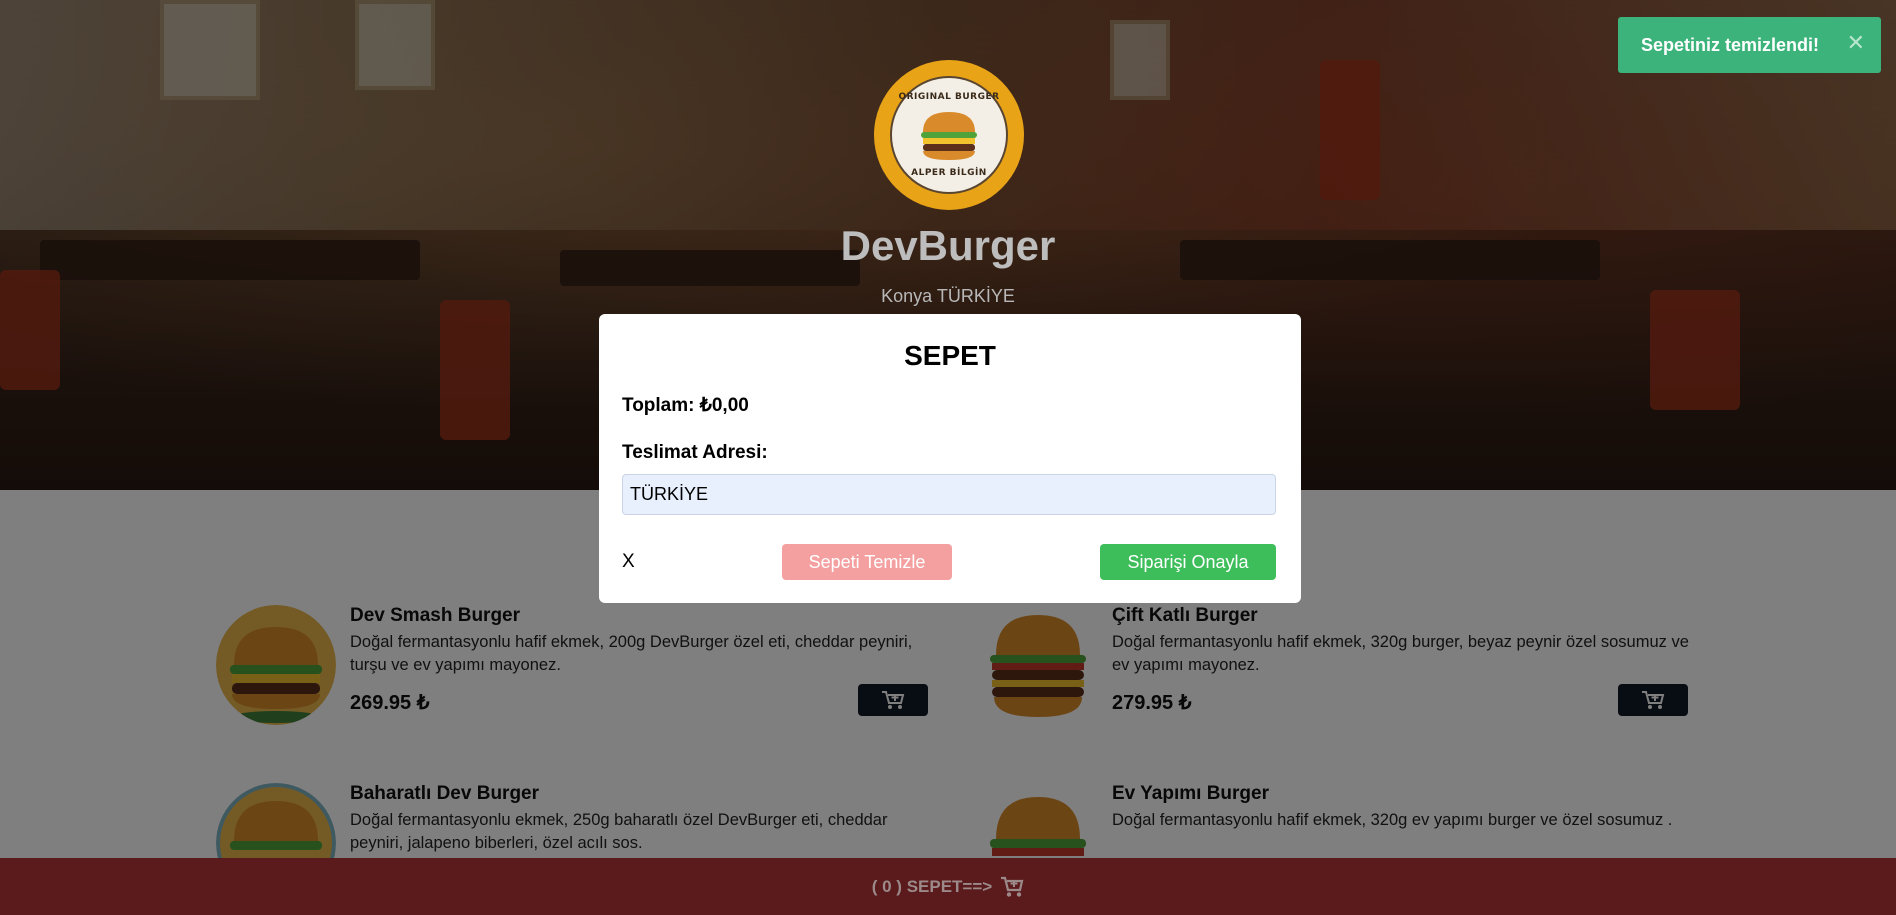 The image size is (1896, 915). I want to click on brand-subtitle: Konya TÜRKİYE, so click(948, 296).